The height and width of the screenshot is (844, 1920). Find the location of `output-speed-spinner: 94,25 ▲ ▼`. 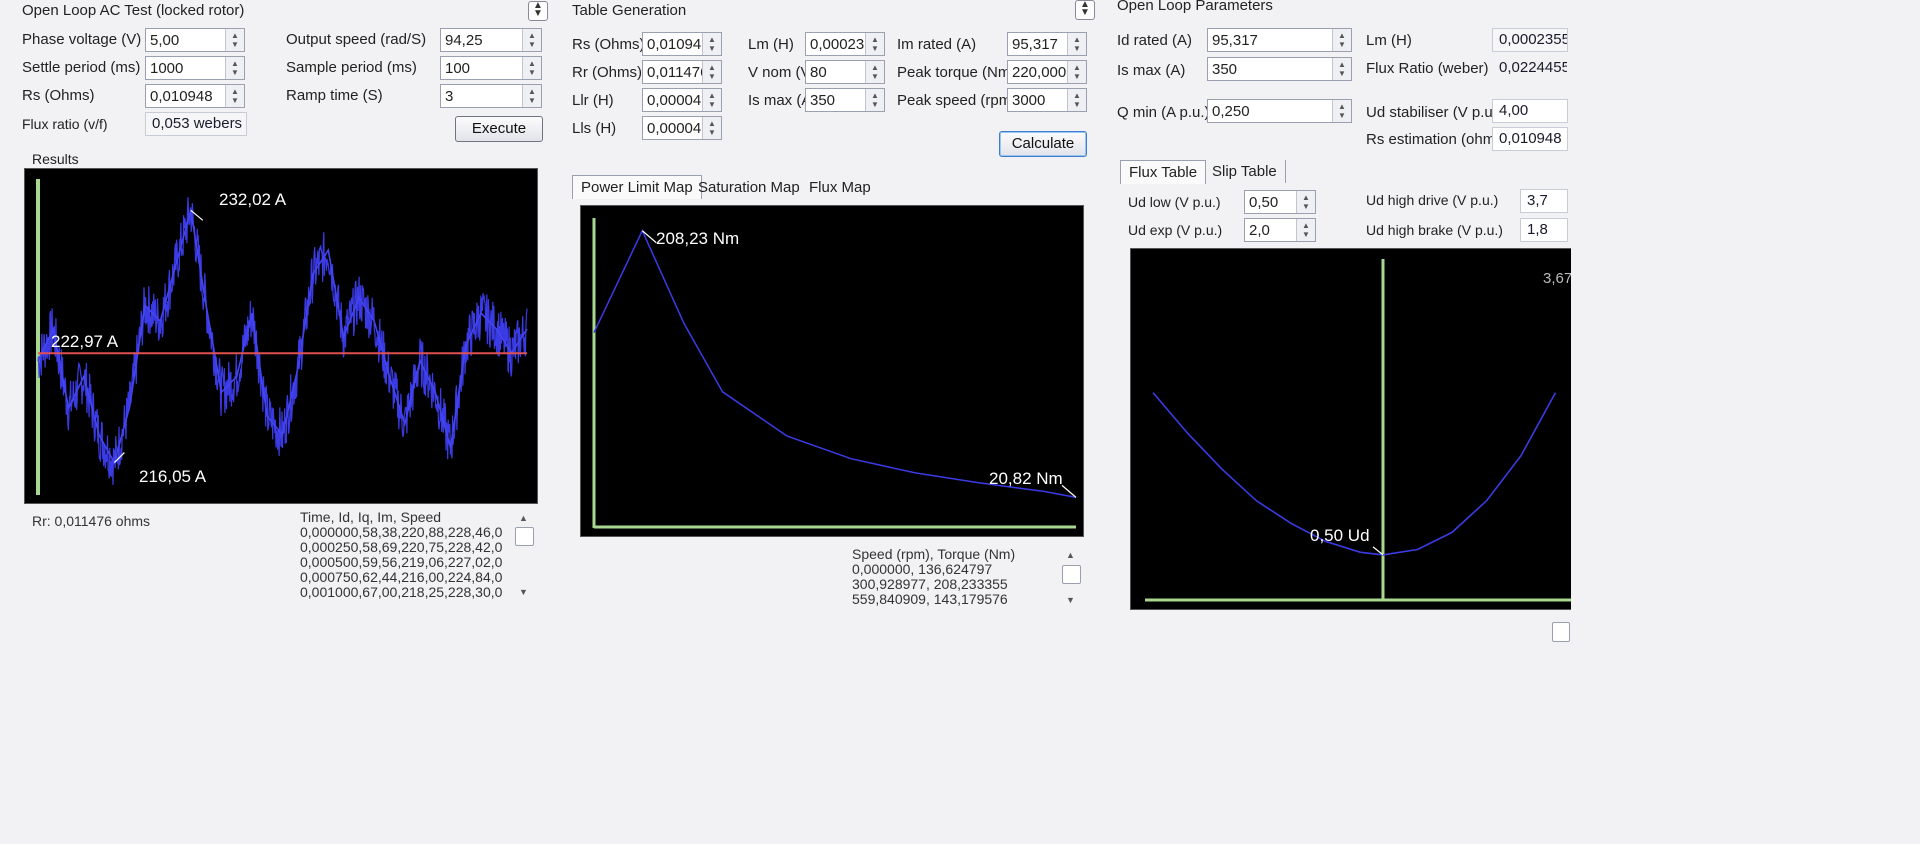

output-speed-spinner: 94,25 ▲ ▼ is located at coordinates (491, 40).